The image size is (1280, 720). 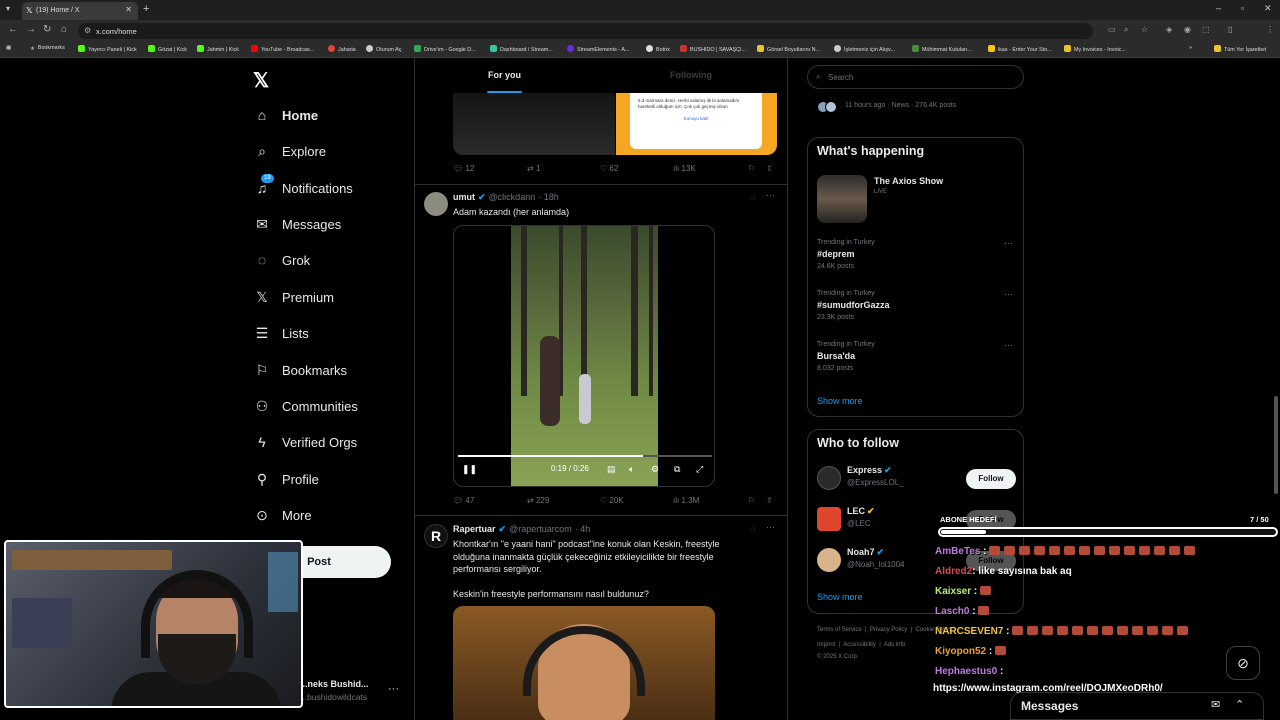 What do you see at coordinates (297, 224) in the screenshot?
I see `nav-messages: ✉ Messages` at bounding box center [297, 224].